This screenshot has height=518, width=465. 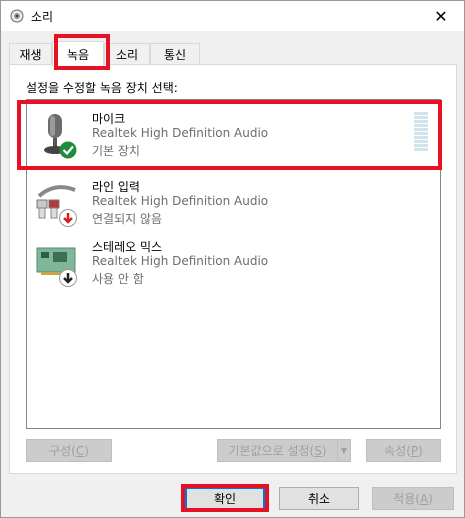 I want to click on properties-button: 속성(P), so click(x=403, y=450).